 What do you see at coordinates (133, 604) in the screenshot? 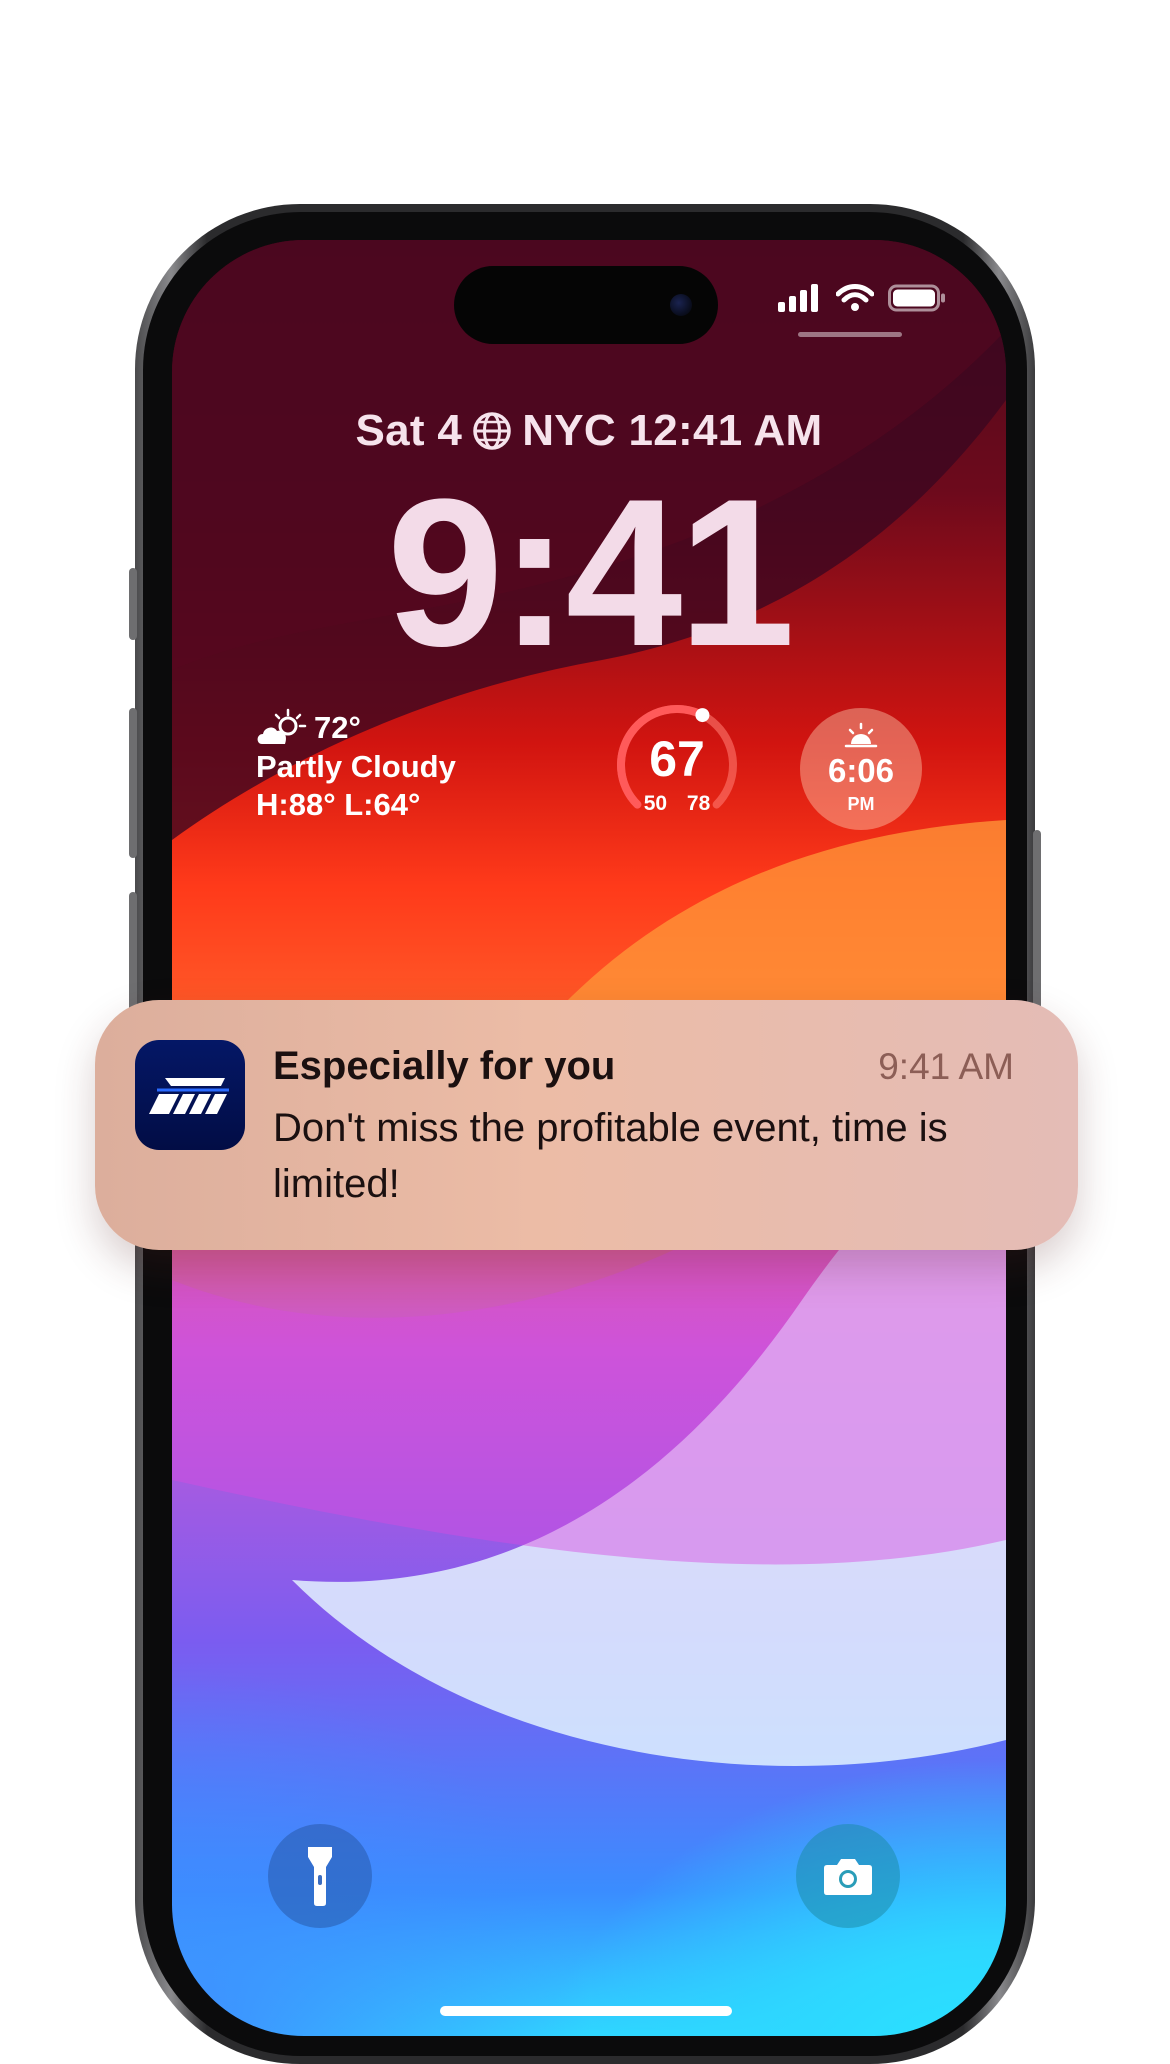
I see `action-button` at bounding box center [133, 604].